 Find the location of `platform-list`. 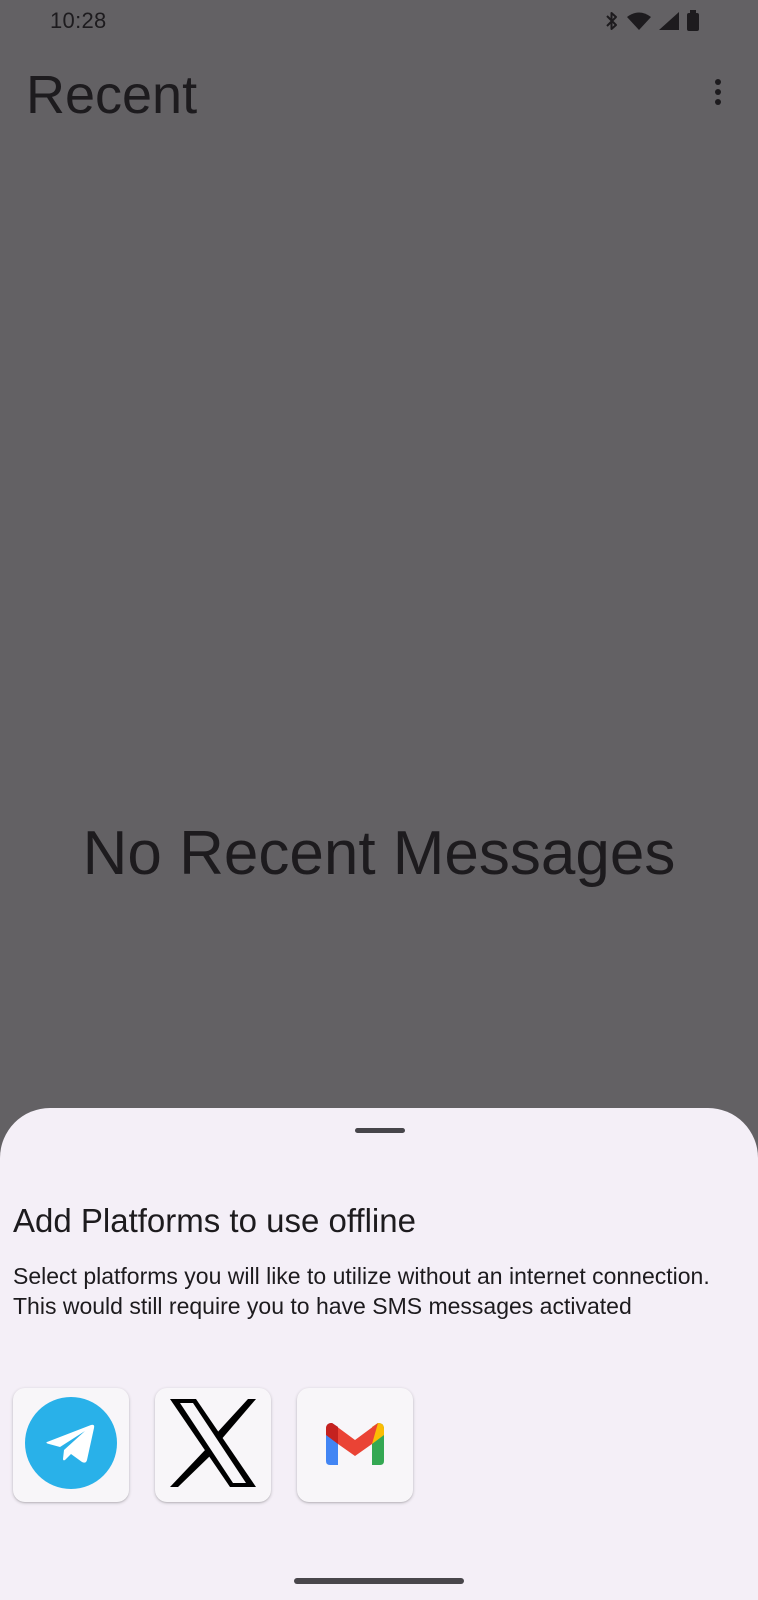

platform-list is located at coordinates (213, 1445).